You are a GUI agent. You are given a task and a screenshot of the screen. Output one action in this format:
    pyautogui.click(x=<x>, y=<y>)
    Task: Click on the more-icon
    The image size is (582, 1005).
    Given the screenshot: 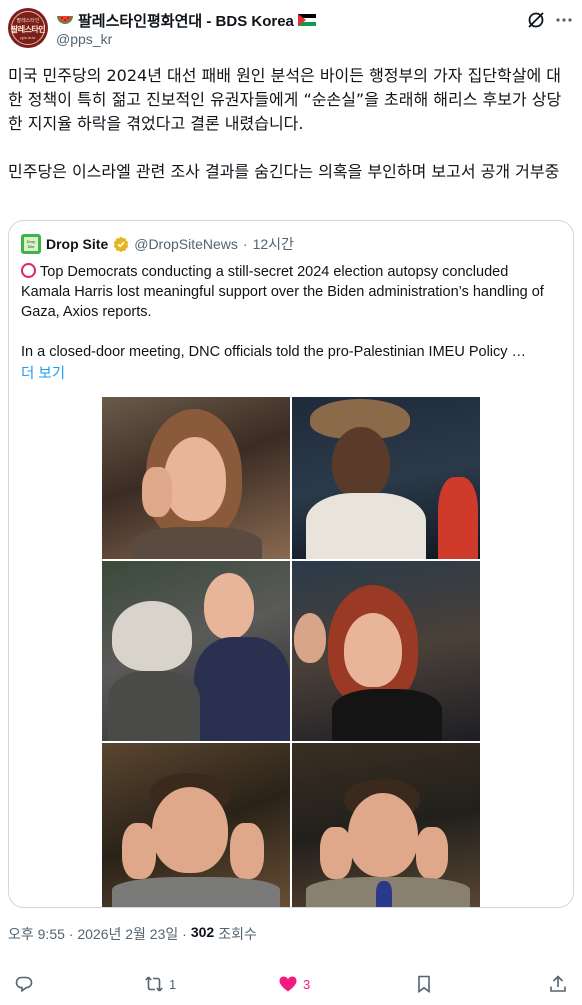 What is the action you would take?
    pyautogui.click(x=564, y=20)
    